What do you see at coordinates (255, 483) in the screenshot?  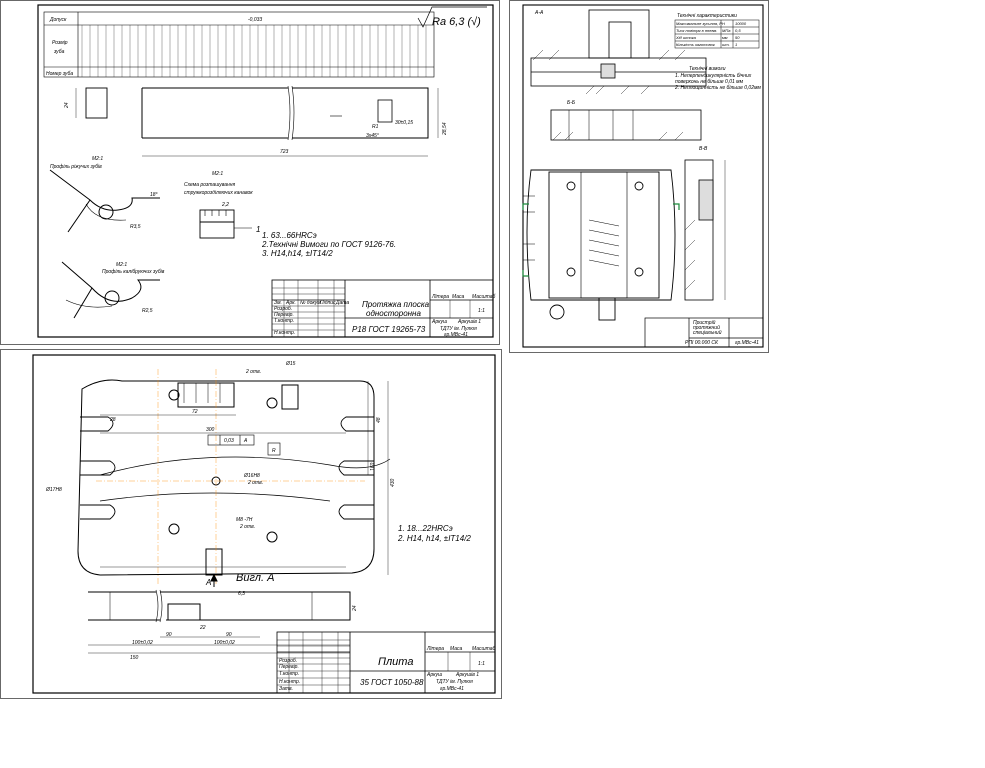 I see `plate-dim-d8: 2 отв.` at bounding box center [255, 483].